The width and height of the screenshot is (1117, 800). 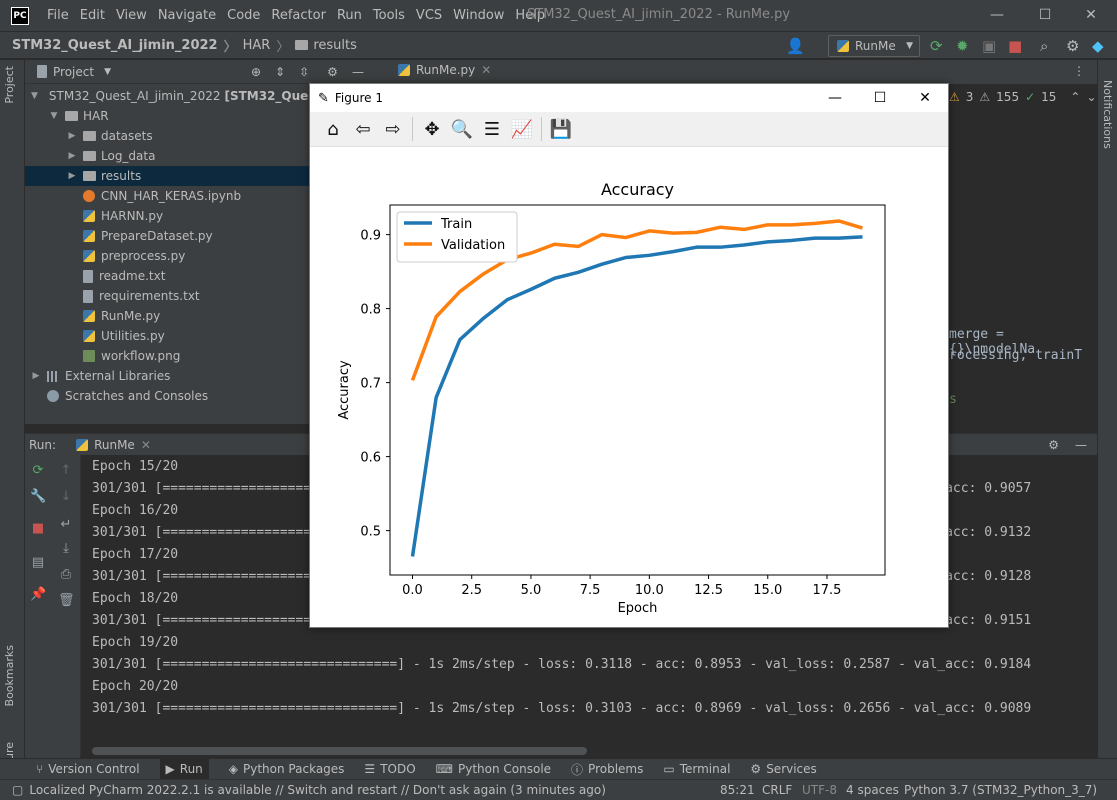 I want to click on soft-wrap-icon: ↵, so click(x=66, y=525).